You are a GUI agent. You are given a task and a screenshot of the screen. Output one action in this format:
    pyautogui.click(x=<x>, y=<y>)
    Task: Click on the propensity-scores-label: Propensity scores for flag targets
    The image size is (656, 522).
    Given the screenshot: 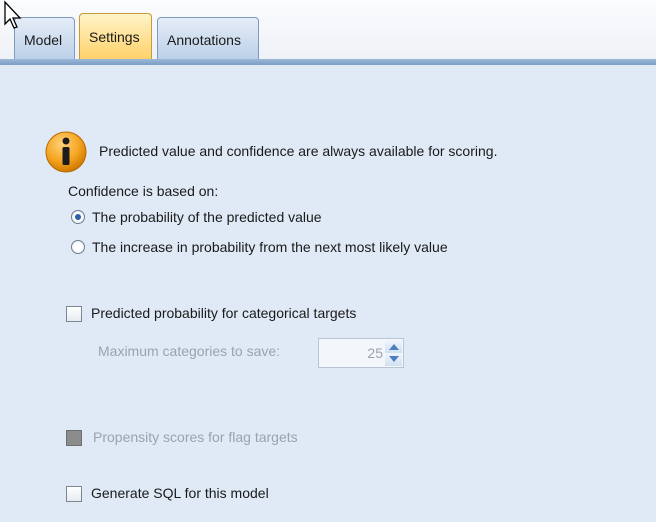 What is the action you would take?
    pyautogui.click(x=195, y=437)
    